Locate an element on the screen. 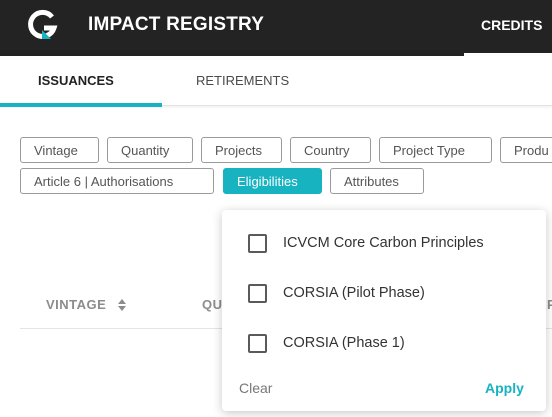  option-corsia-pilot: CORSIA (Pilot Phase) is located at coordinates (384, 293).